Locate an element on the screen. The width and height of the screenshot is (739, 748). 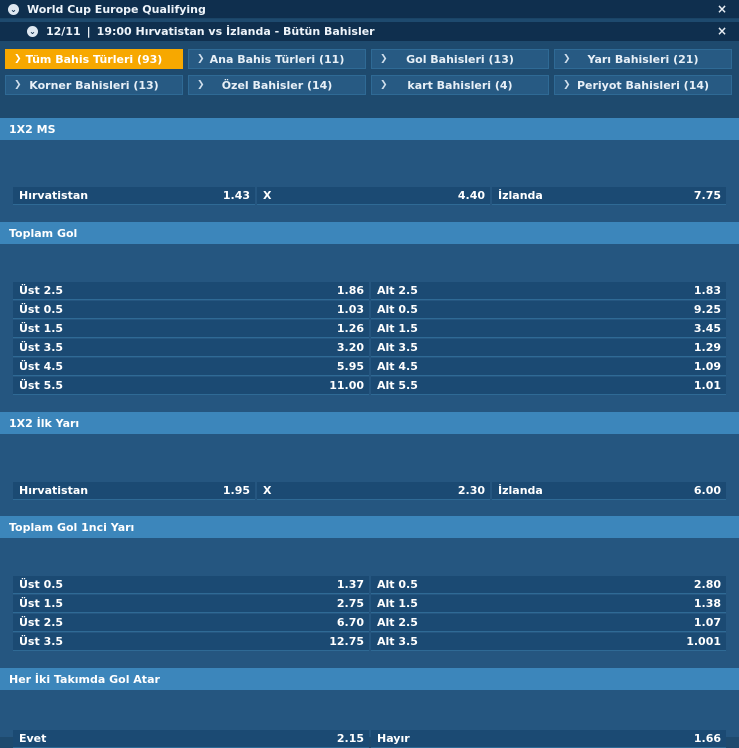
odds-button: Alt 2.5 1.07 is located at coordinates (548, 623).